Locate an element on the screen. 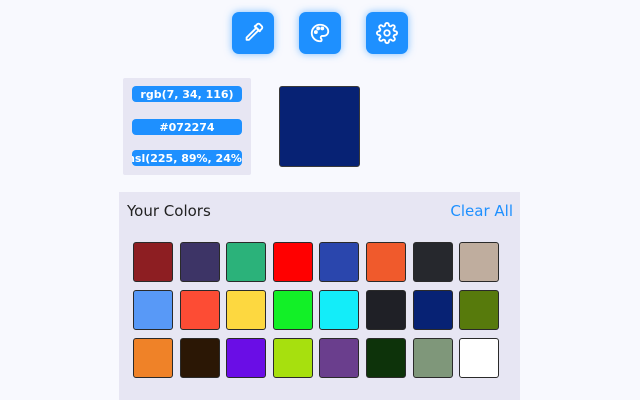  hex-value: #072274 is located at coordinates (187, 127).